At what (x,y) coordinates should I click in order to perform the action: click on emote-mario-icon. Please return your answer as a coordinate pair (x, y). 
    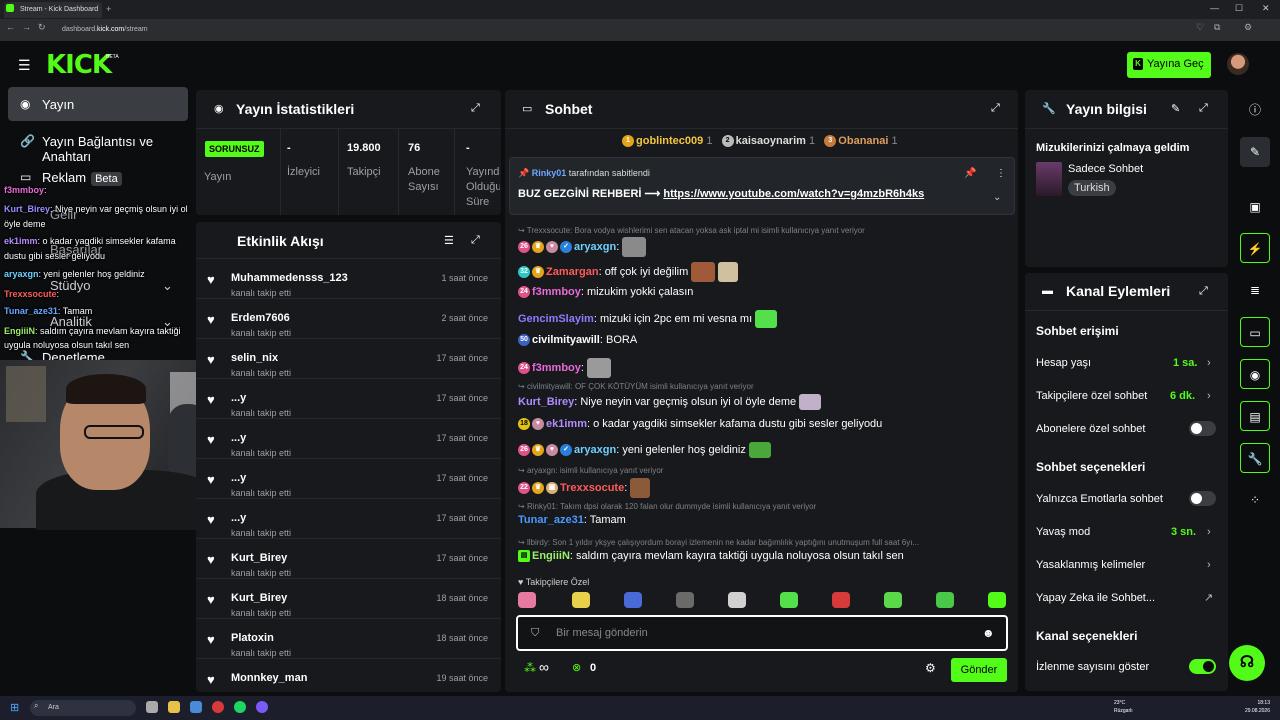
    Looking at the image, I should click on (633, 600).